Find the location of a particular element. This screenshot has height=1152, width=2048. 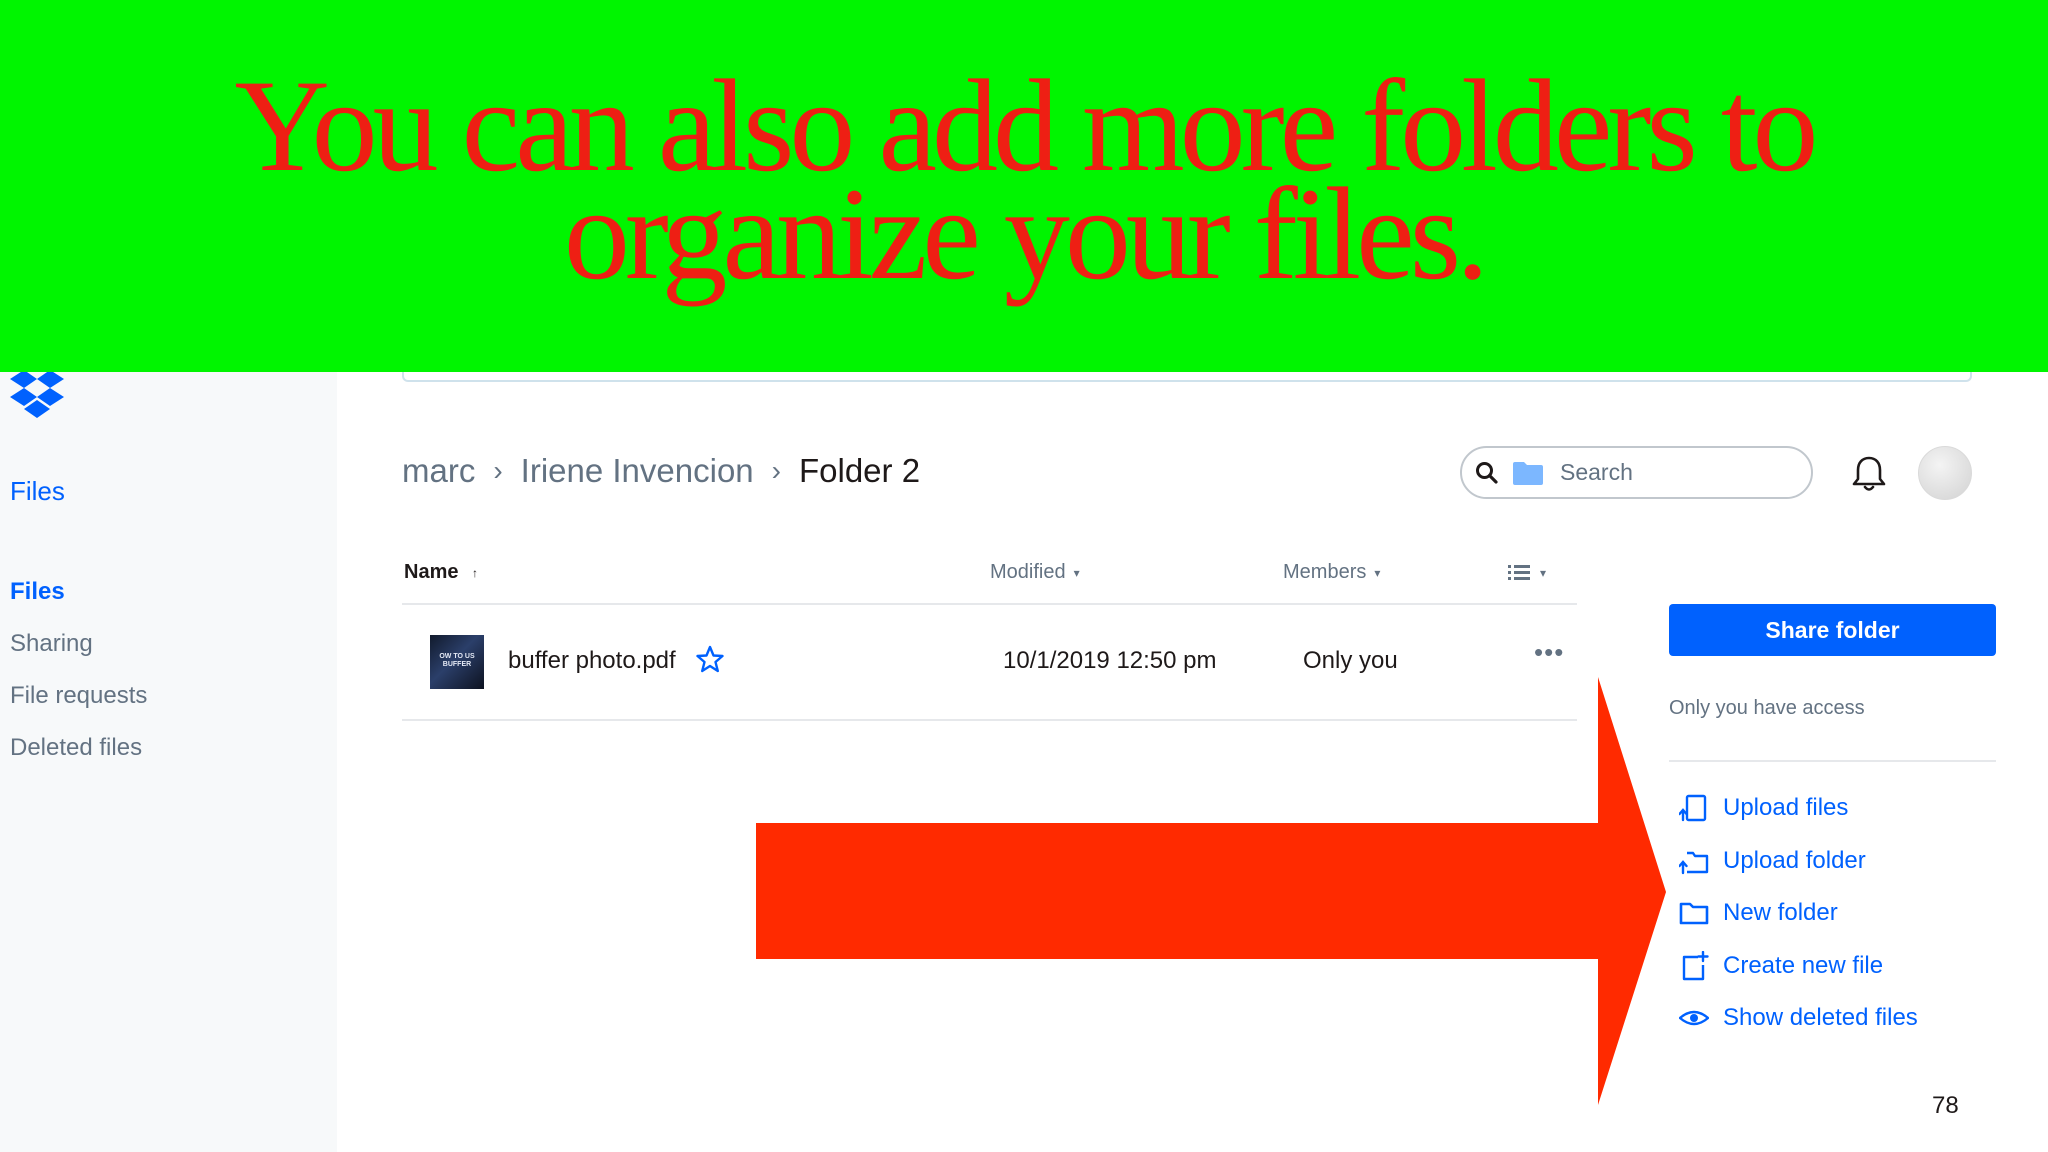

sidebar-item-deleted-files: Deleted files is located at coordinates (78, 756).